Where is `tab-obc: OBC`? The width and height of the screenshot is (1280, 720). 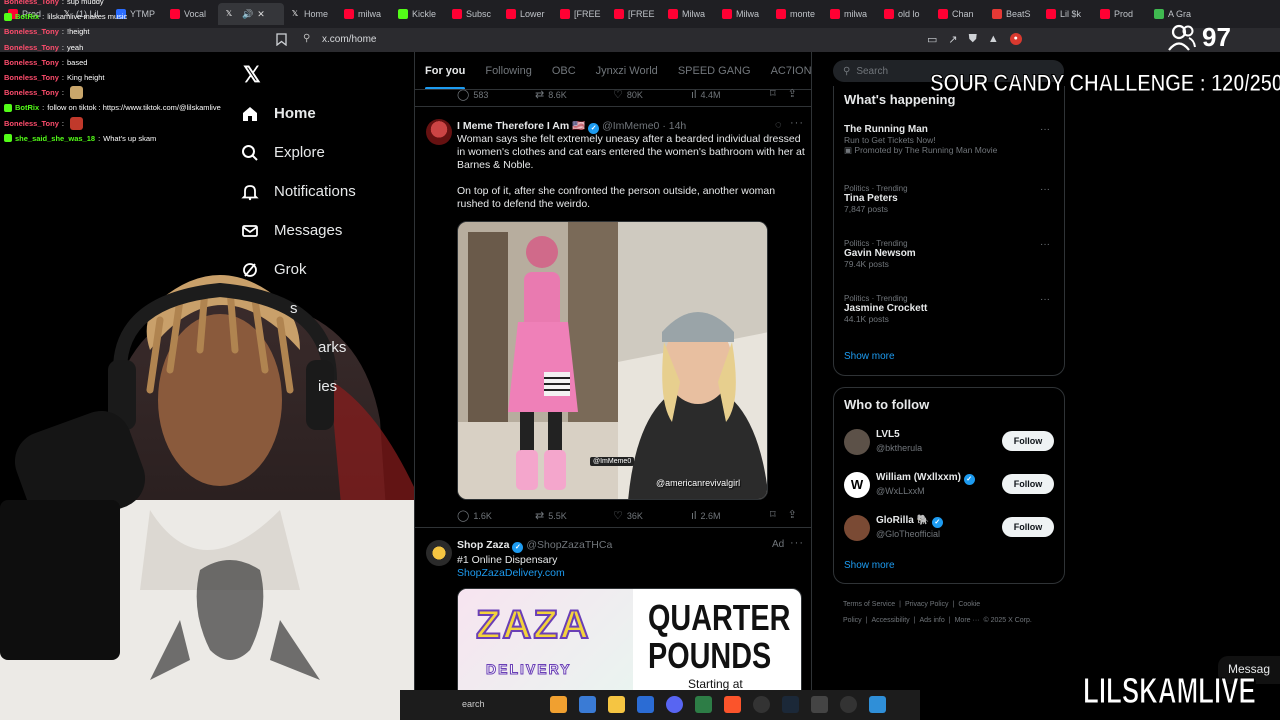
tab-obc: OBC is located at coordinates (564, 70).